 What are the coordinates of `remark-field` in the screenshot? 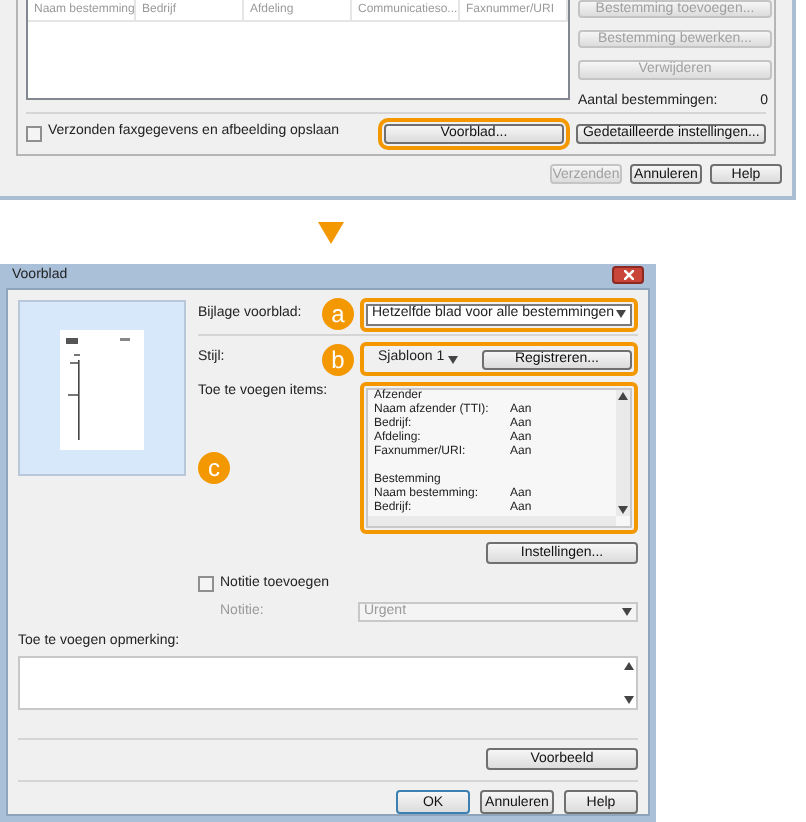 It's located at (328, 683).